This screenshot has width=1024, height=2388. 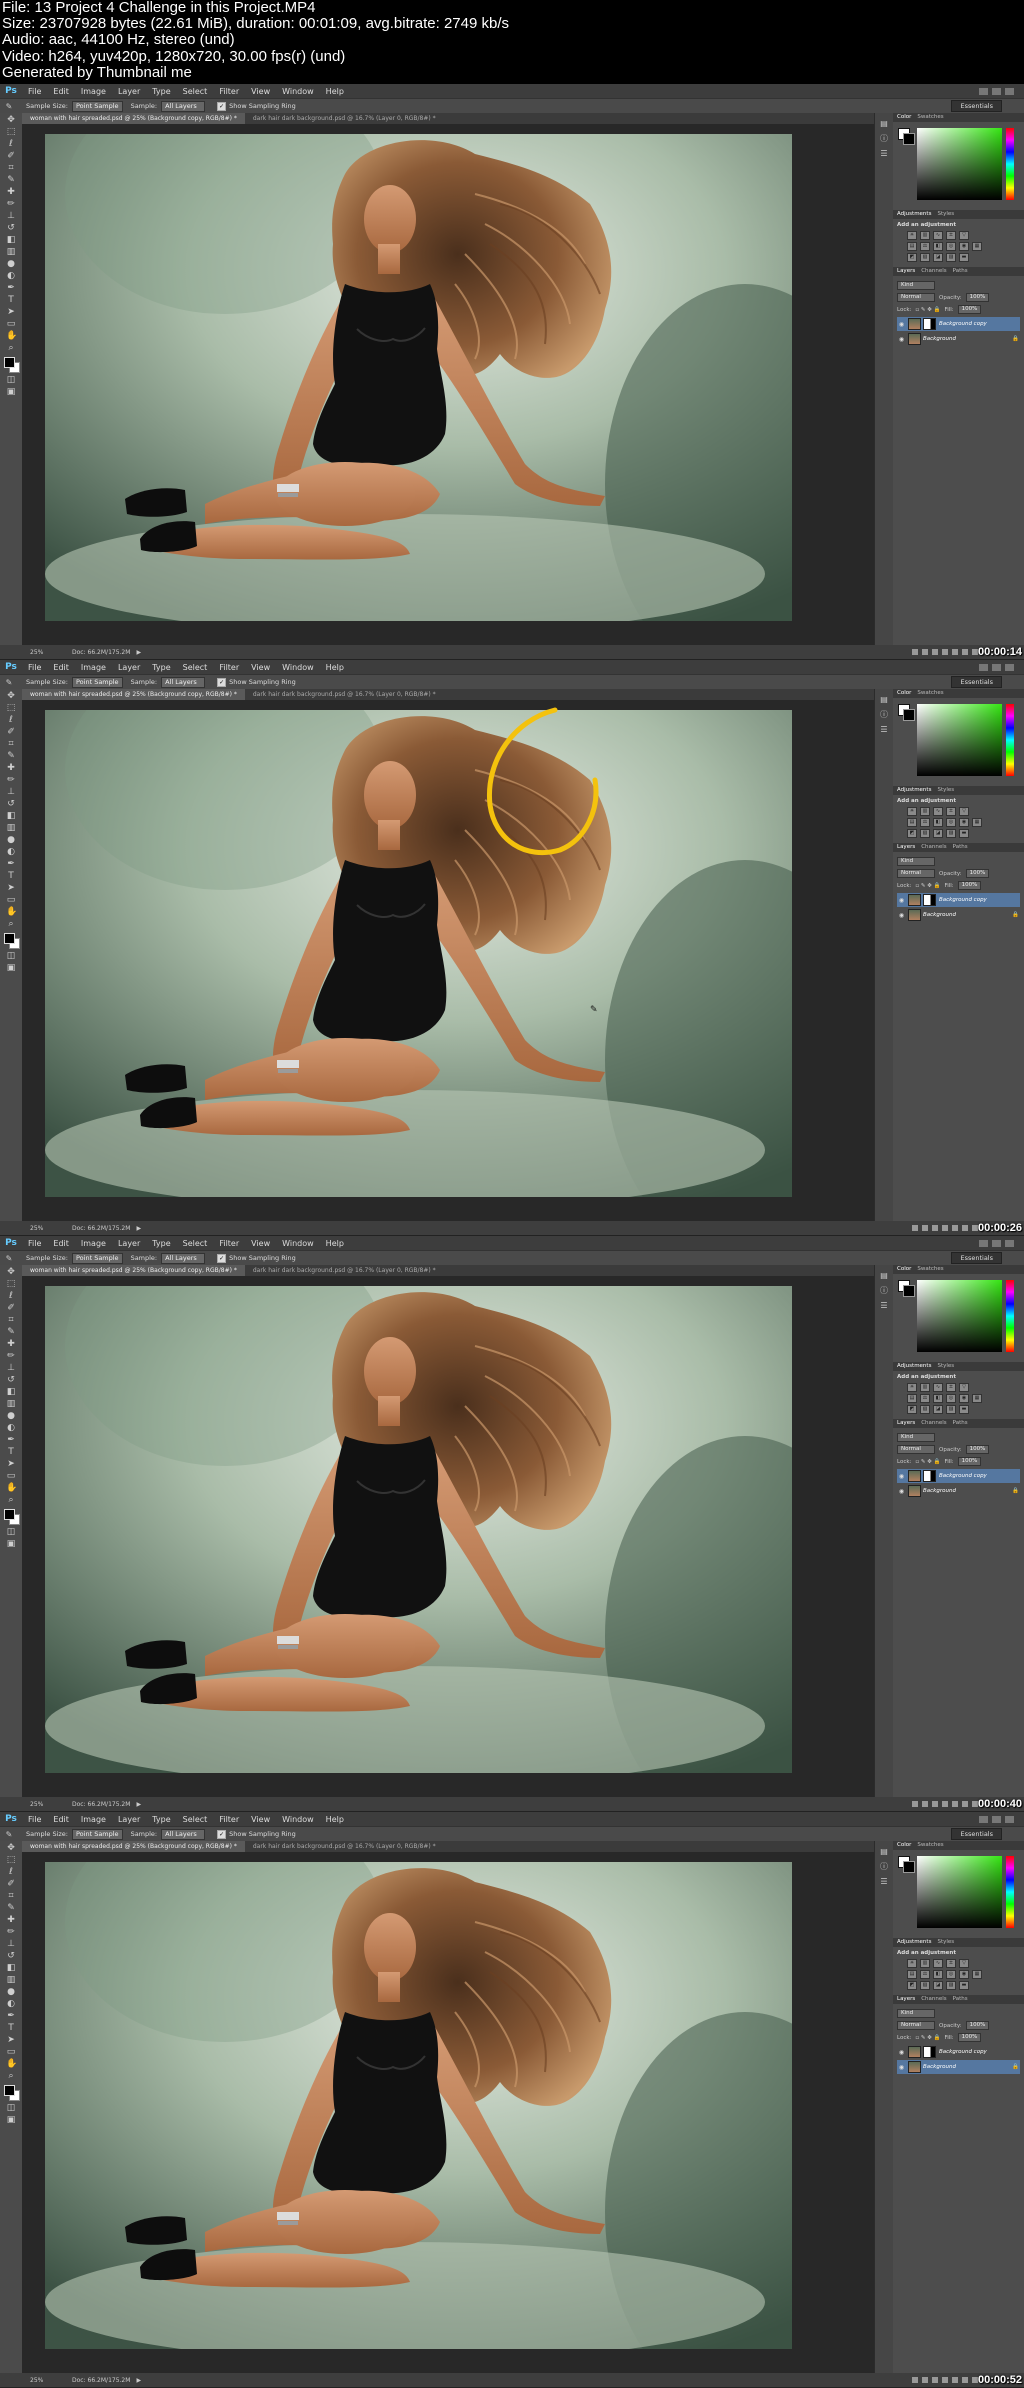 I want to click on posterize-icon: ▧, so click(x=925, y=1985).